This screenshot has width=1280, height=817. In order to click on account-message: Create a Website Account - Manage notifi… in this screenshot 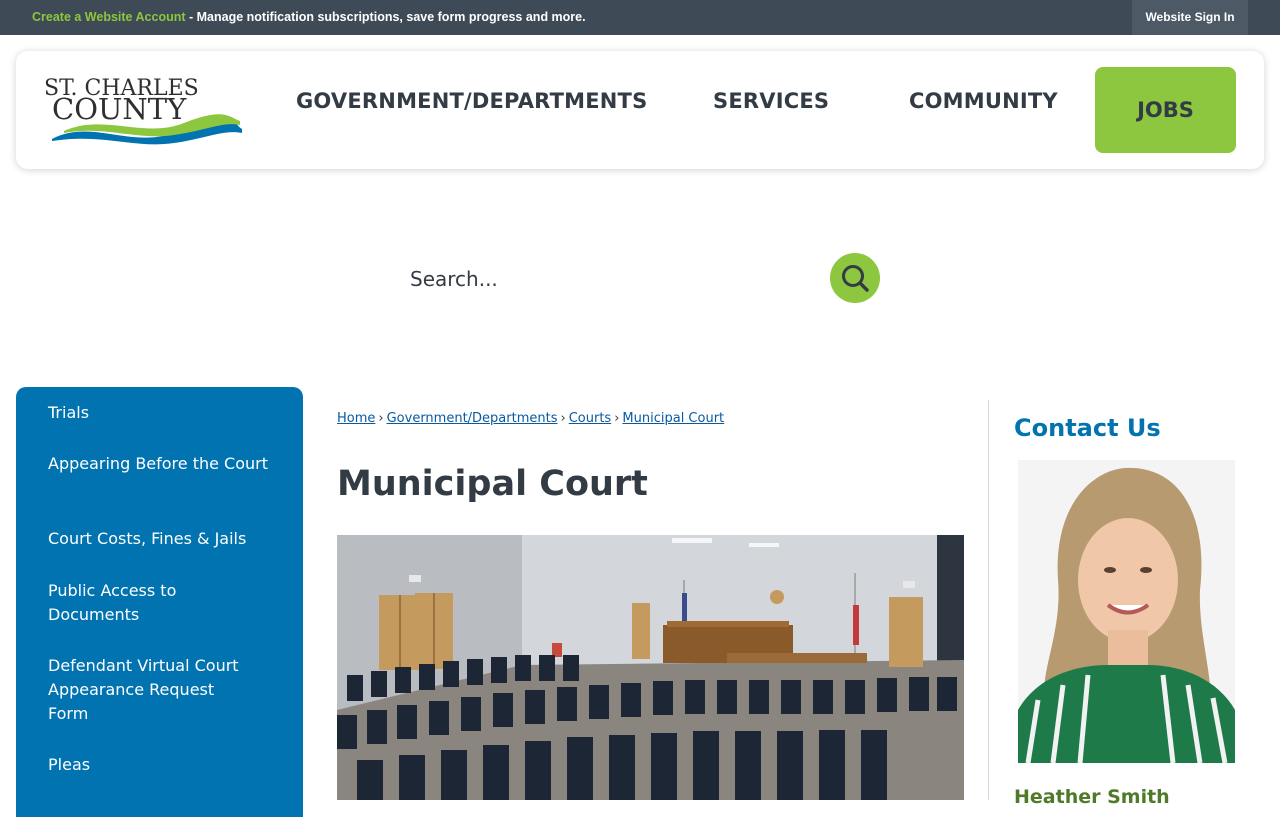, I will do `click(309, 17)`.